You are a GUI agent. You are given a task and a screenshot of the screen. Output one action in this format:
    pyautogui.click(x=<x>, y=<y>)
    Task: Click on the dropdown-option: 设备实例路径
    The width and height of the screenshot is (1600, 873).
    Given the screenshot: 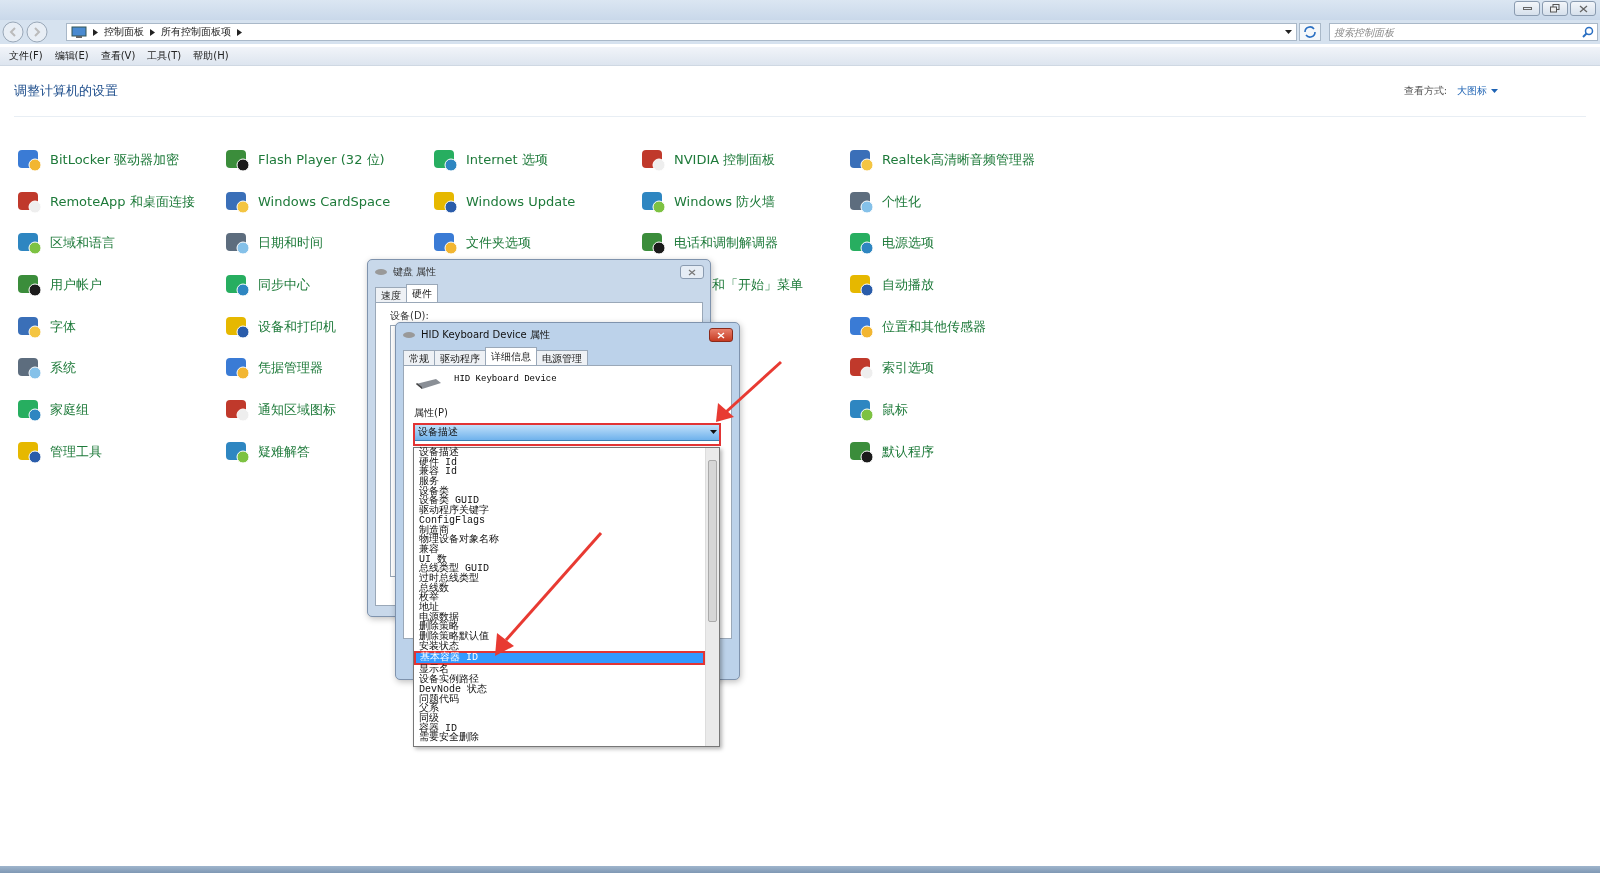 What is the action you would take?
    pyautogui.click(x=560, y=680)
    